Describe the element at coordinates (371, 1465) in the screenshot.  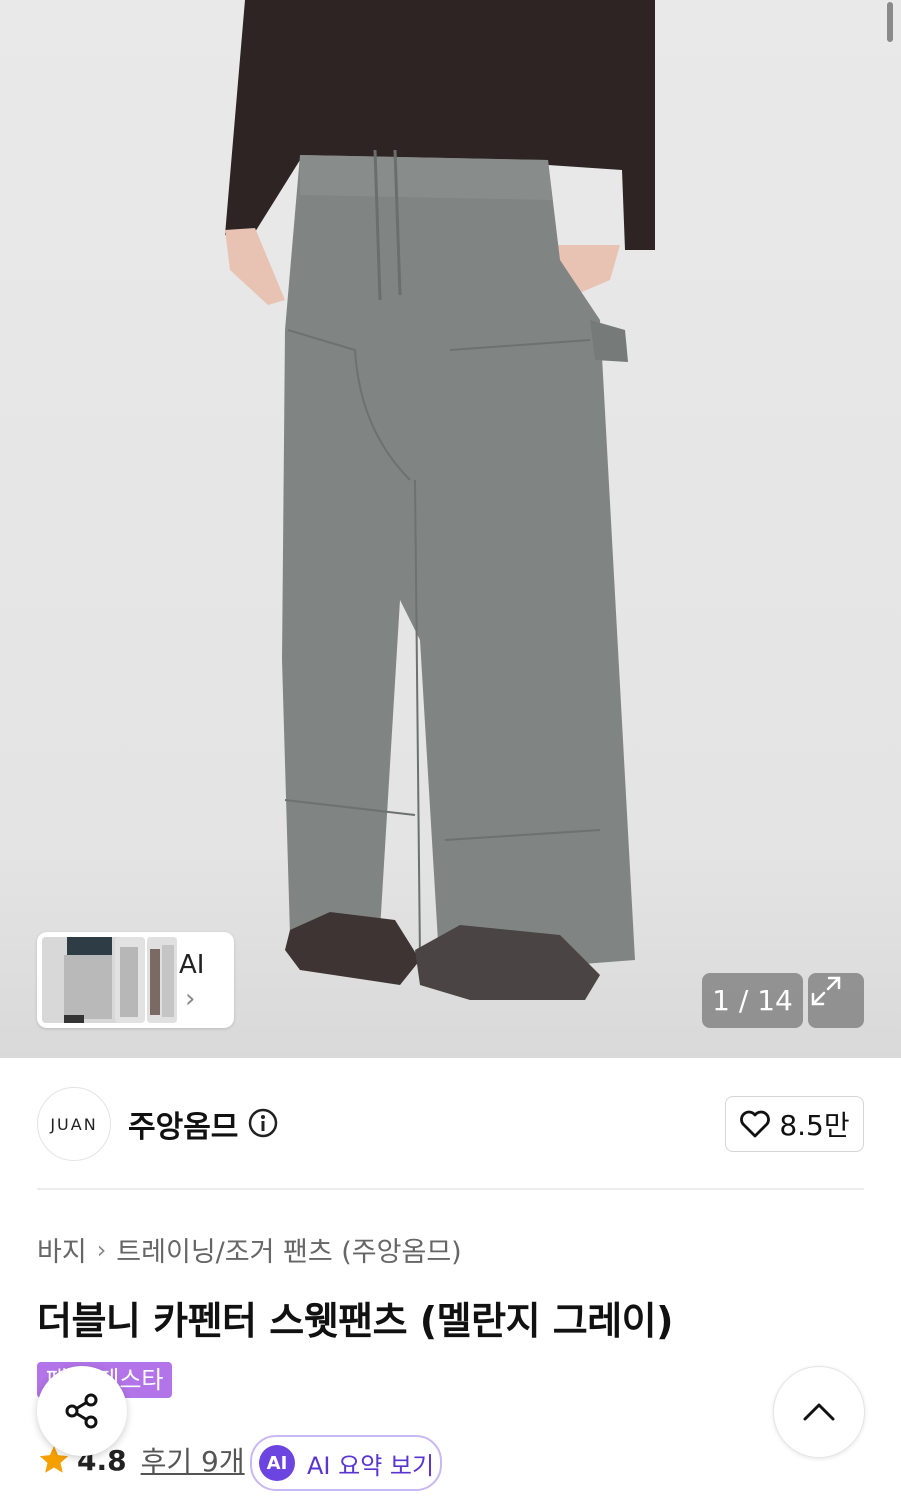
I see `ai-summary-label: AI 요약 보기` at that location.